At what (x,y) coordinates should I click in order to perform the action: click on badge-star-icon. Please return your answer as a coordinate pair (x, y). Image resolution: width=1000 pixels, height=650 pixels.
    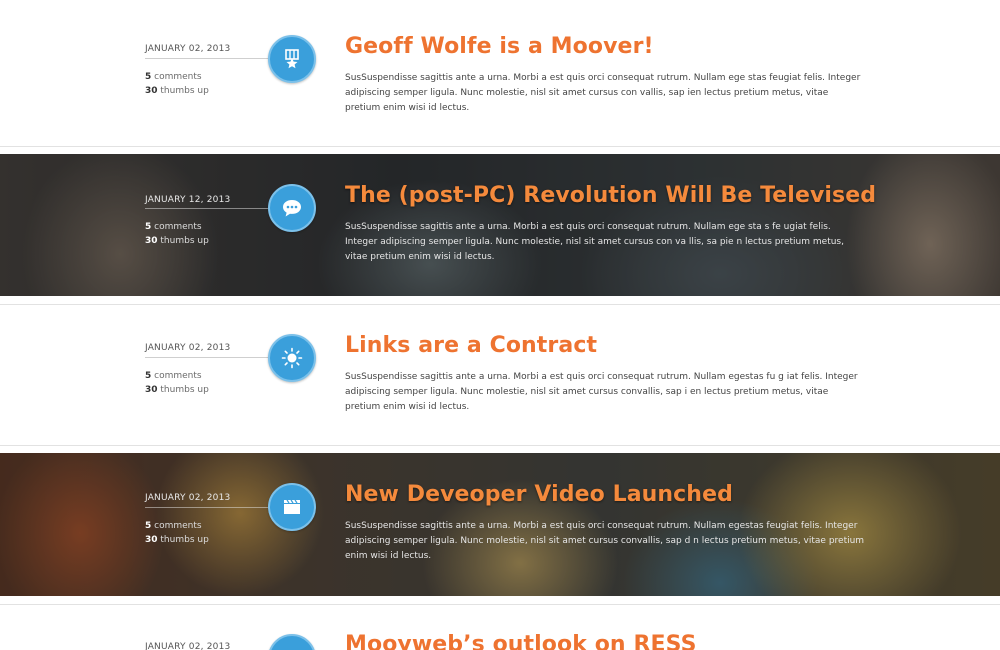
    Looking at the image, I should click on (292, 59).